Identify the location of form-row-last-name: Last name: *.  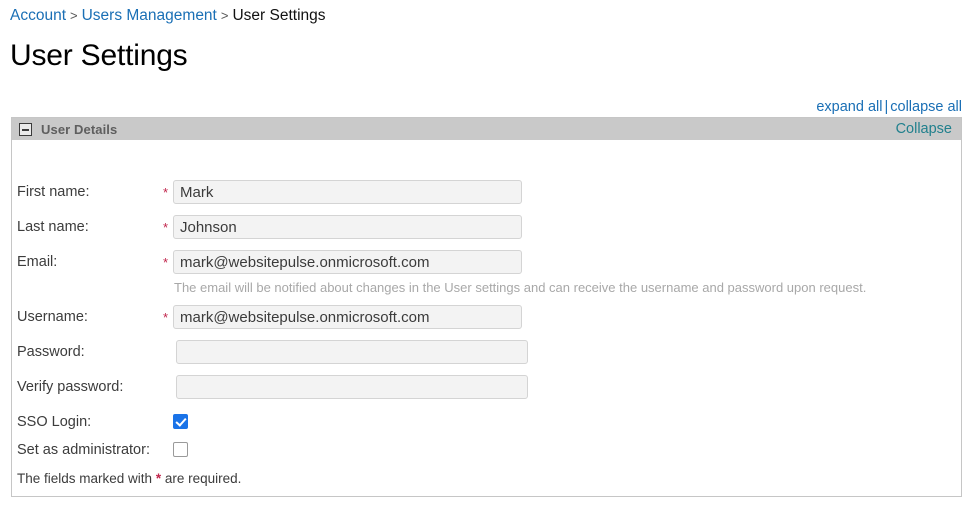
(486, 227).